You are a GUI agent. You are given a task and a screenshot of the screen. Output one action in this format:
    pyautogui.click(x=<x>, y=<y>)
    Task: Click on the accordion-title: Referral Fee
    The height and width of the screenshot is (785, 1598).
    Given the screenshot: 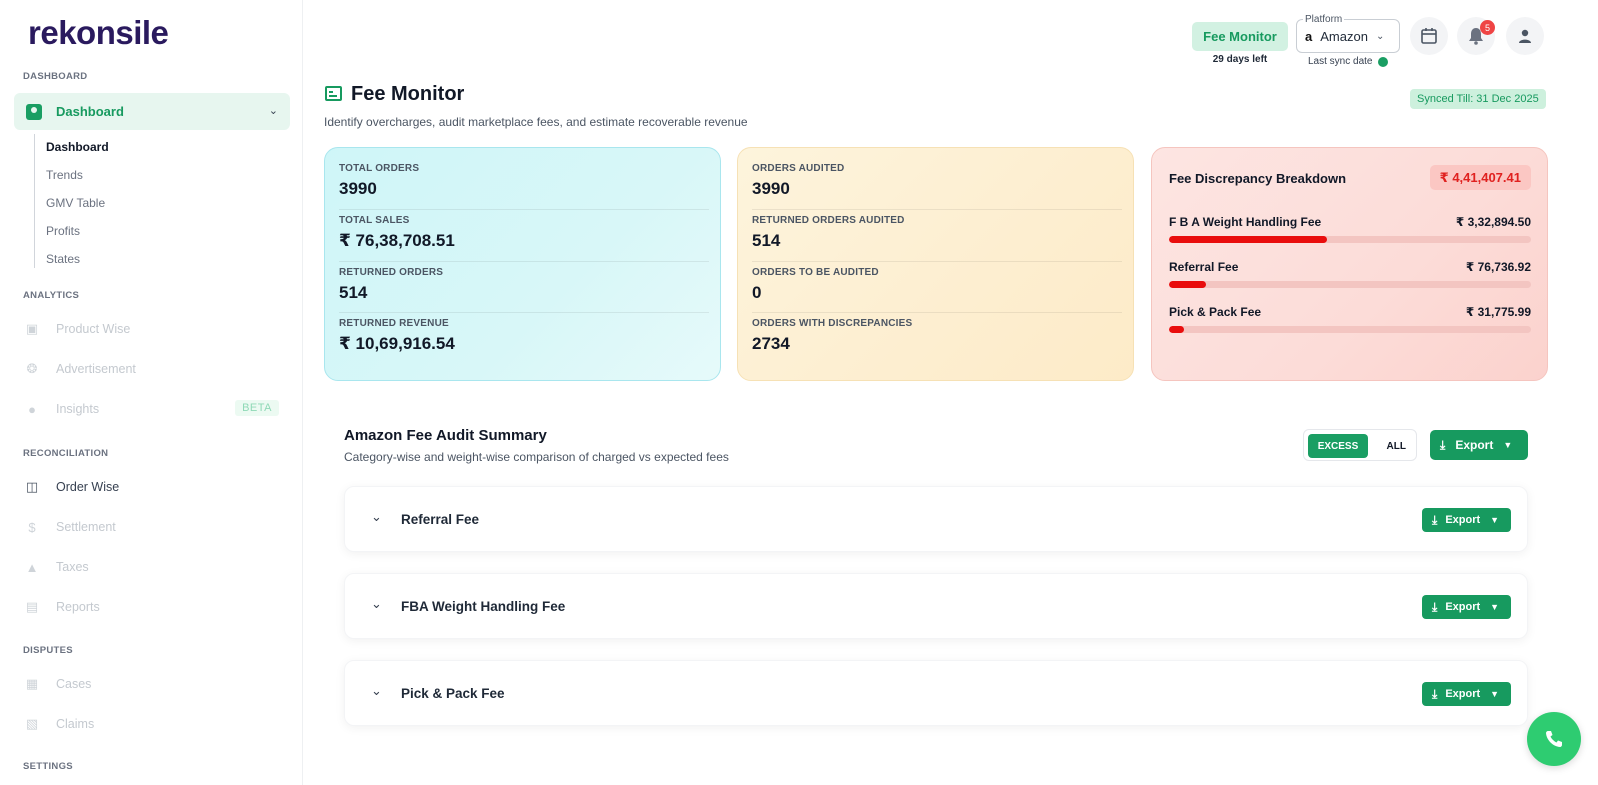 What is the action you would take?
    pyautogui.click(x=440, y=519)
    